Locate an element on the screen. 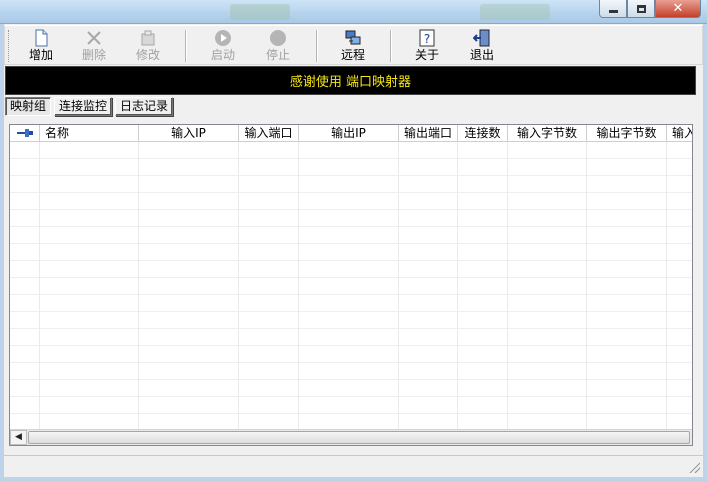 The height and width of the screenshot is (482, 707). stop-button: 停止 is located at coordinates (278, 45).